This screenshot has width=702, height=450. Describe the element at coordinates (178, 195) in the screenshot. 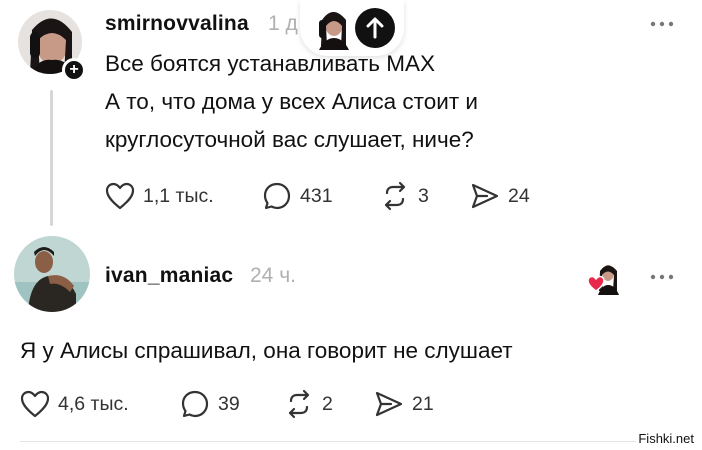

I see `like-count: 1,1 тыс.` at that location.